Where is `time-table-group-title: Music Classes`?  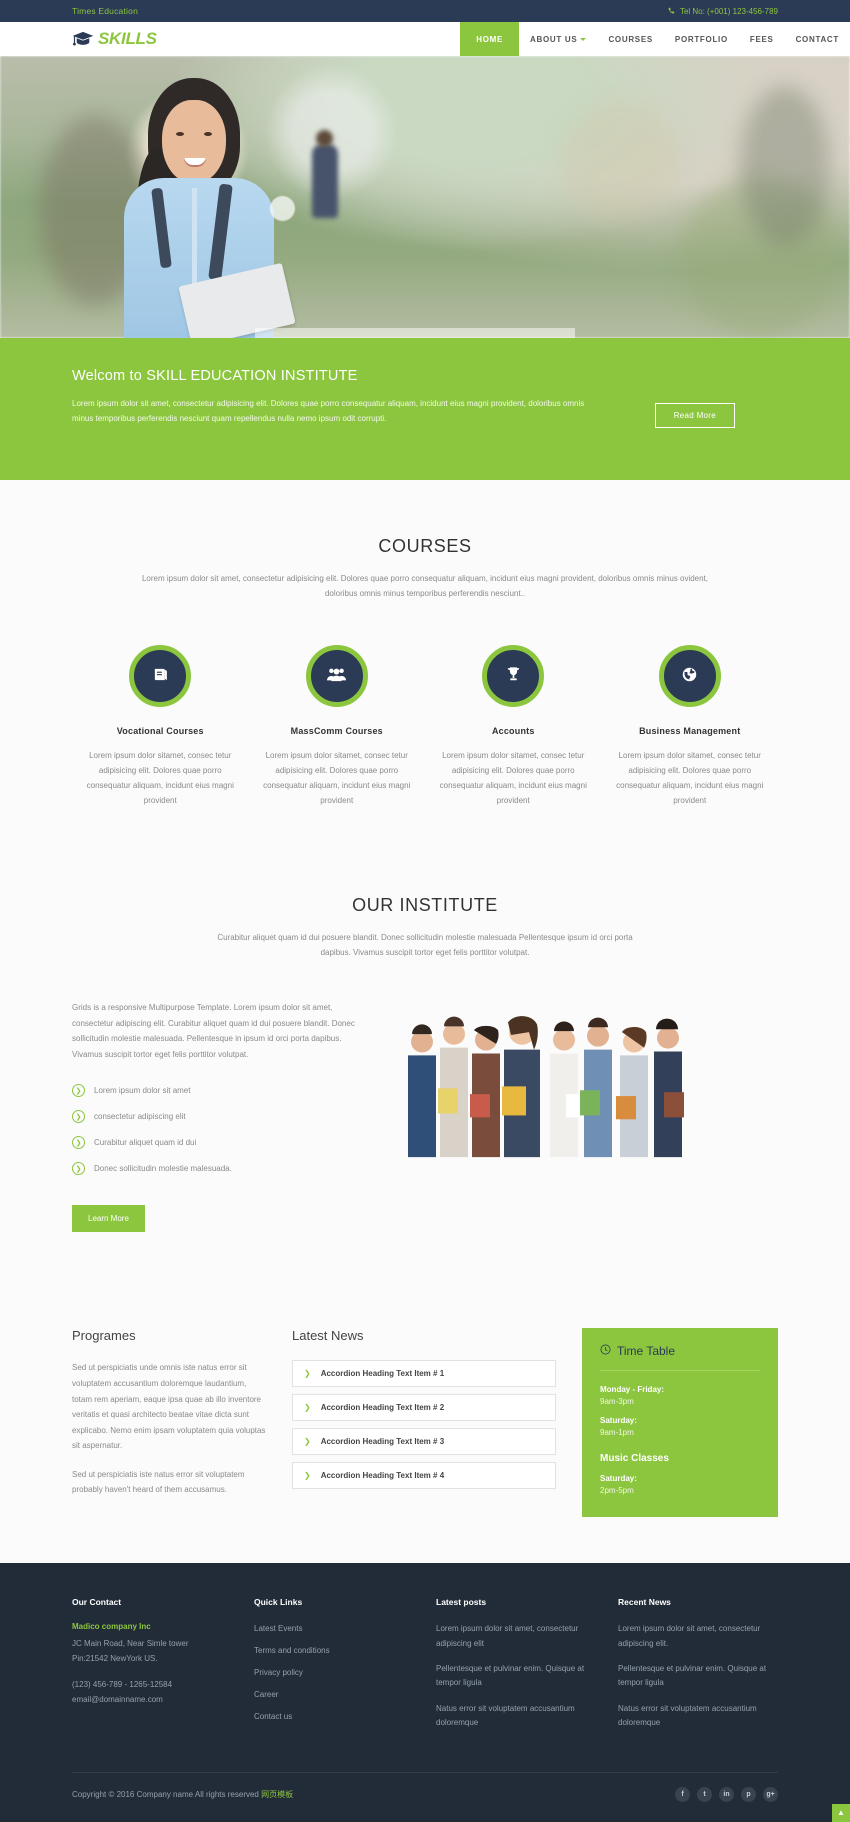
time-table-group-title: Music Classes is located at coordinates (634, 1459).